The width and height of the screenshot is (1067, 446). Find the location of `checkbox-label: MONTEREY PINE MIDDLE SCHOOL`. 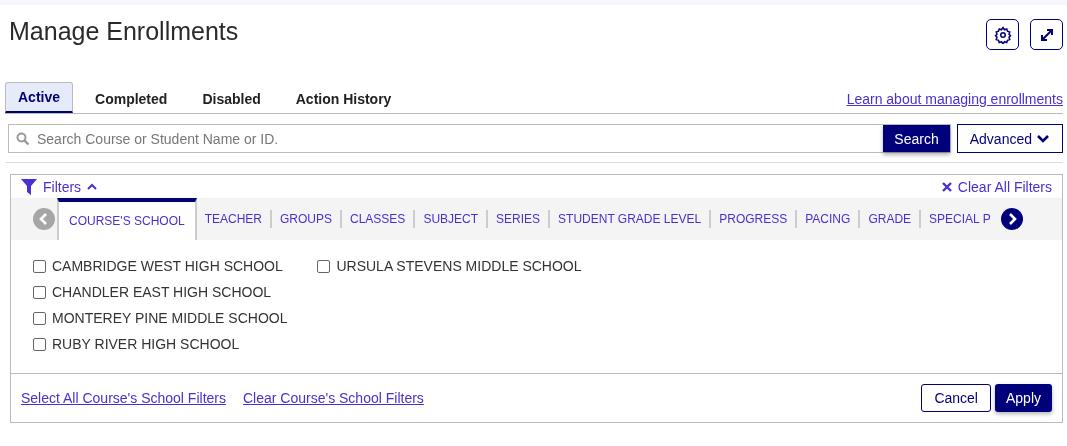

checkbox-label: MONTEREY PINE MIDDLE SCHOOL is located at coordinates (170, 318).